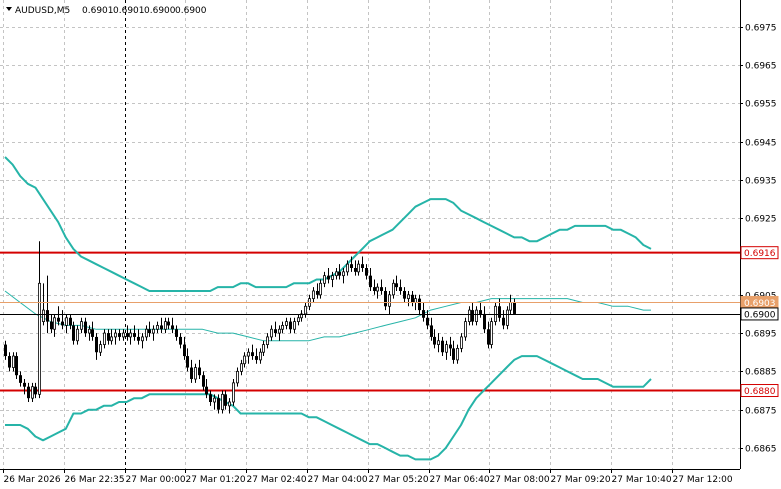 This screenshot has height=489, width=781. I want to click on y-tick-label: 0.6925, so click(761, 220).